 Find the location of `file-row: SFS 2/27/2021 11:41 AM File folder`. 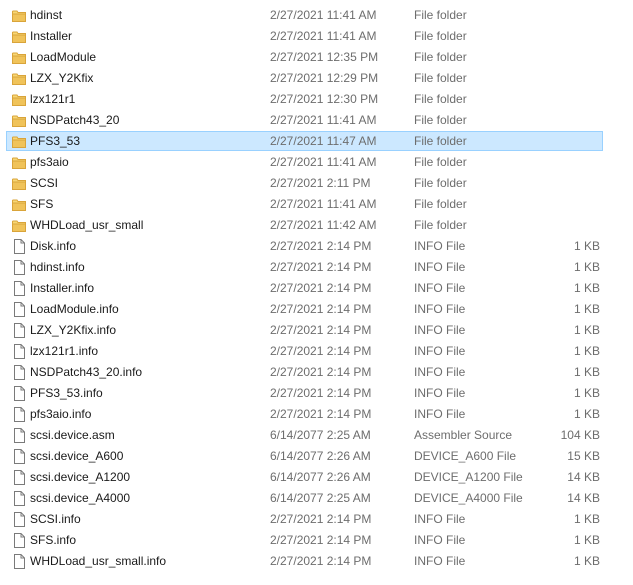

file-row: SFS 2/27/2021 11:41 AM File folder is located at coordinates (316, 204).